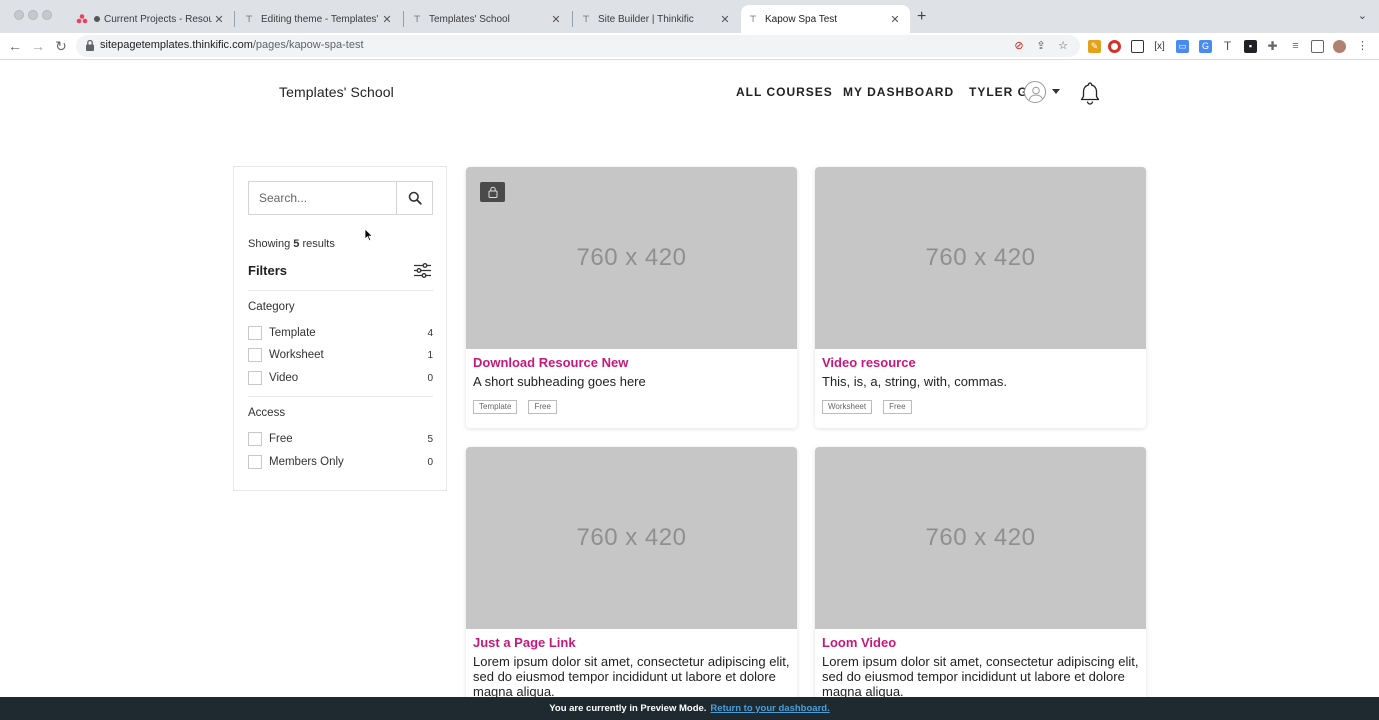 This screenshot has width=1379, height=720. Describe the element at coordinates (291, 244) in the screenshot. I see `results-count: Showing 5 results` at that location.